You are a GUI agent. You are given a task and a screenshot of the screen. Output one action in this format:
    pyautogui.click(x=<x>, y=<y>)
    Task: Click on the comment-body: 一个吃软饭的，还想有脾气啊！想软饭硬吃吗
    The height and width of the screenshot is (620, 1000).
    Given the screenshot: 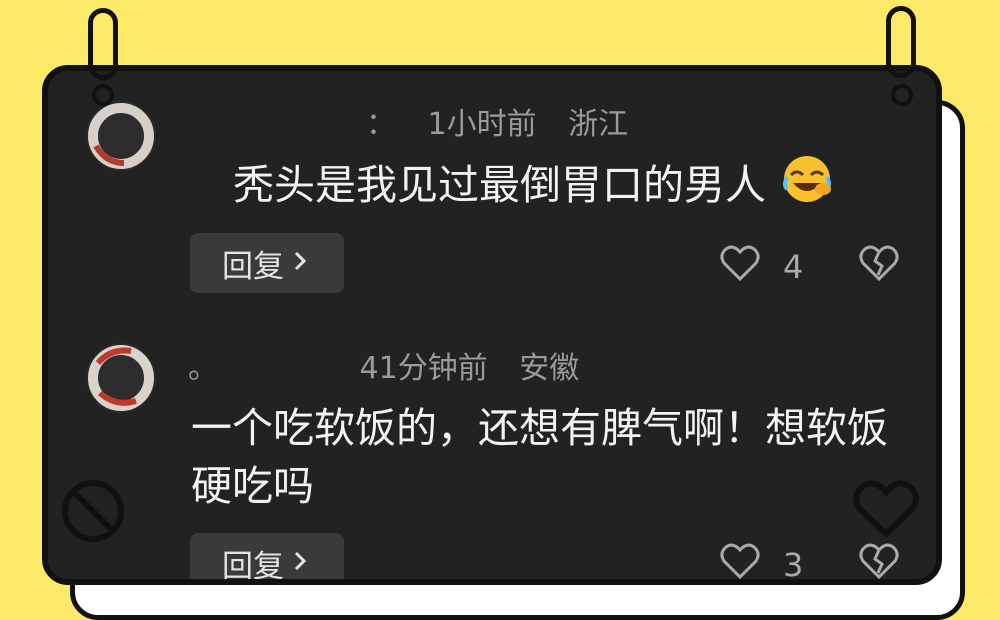 What is the action you would take?
    pyautogui.click(x=539, y=457)
    